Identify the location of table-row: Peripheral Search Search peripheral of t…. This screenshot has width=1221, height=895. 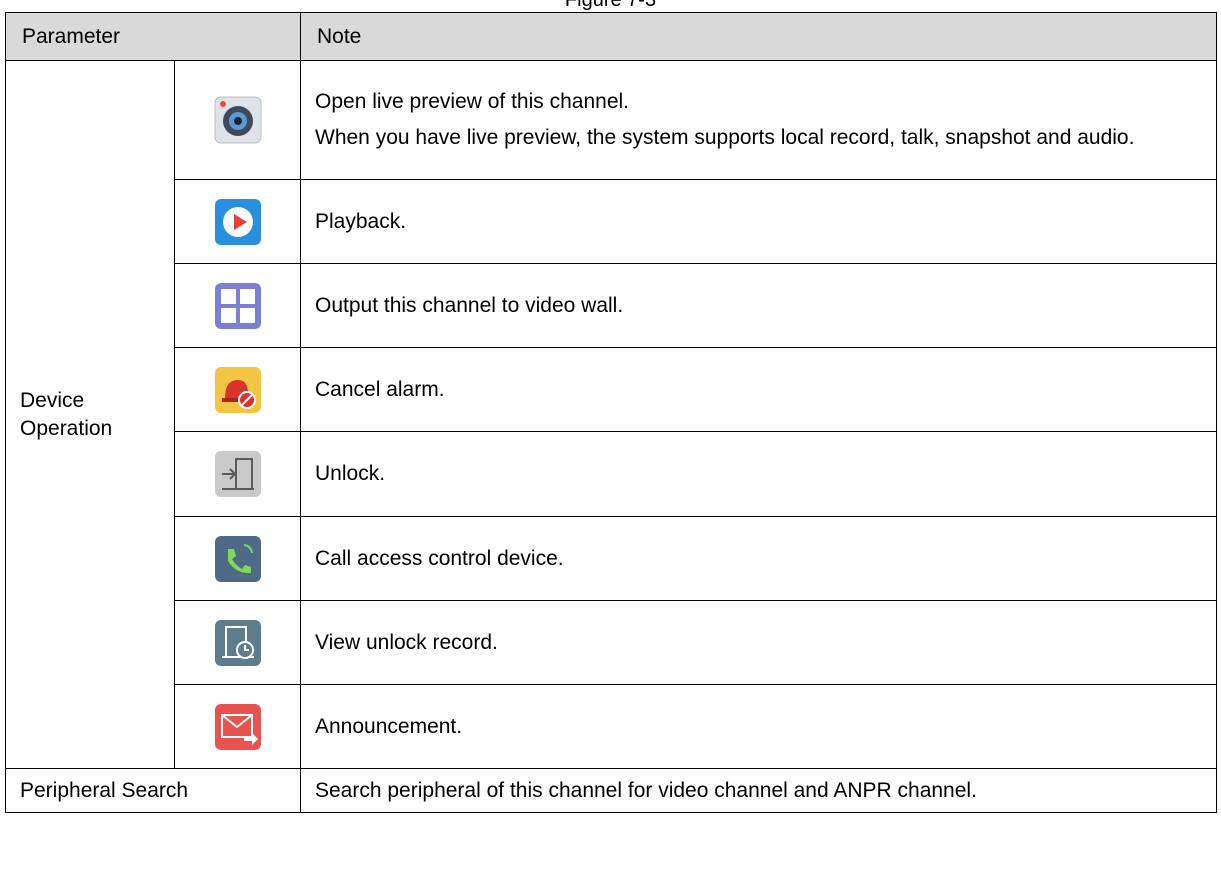
(611, 790).